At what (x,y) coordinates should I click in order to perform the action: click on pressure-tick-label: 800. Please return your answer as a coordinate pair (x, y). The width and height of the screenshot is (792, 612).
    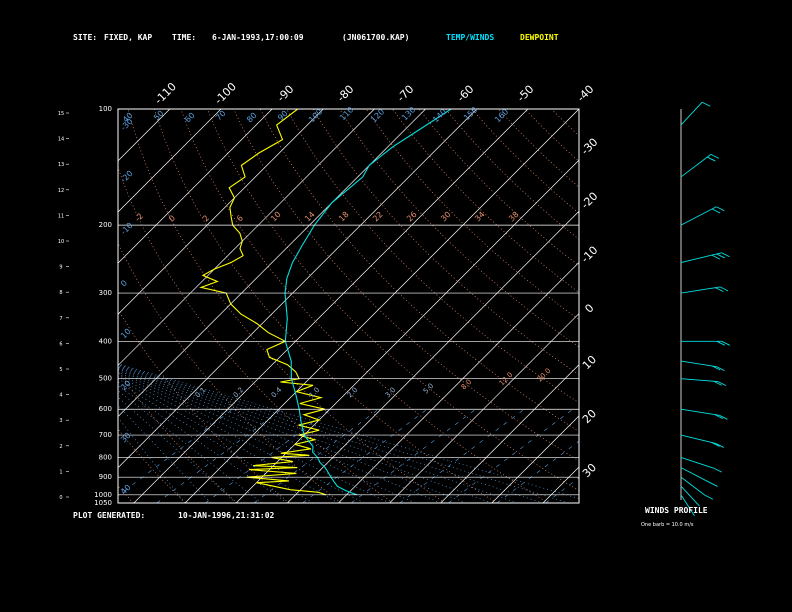
    Looking at the image, I should click on (105, 457).